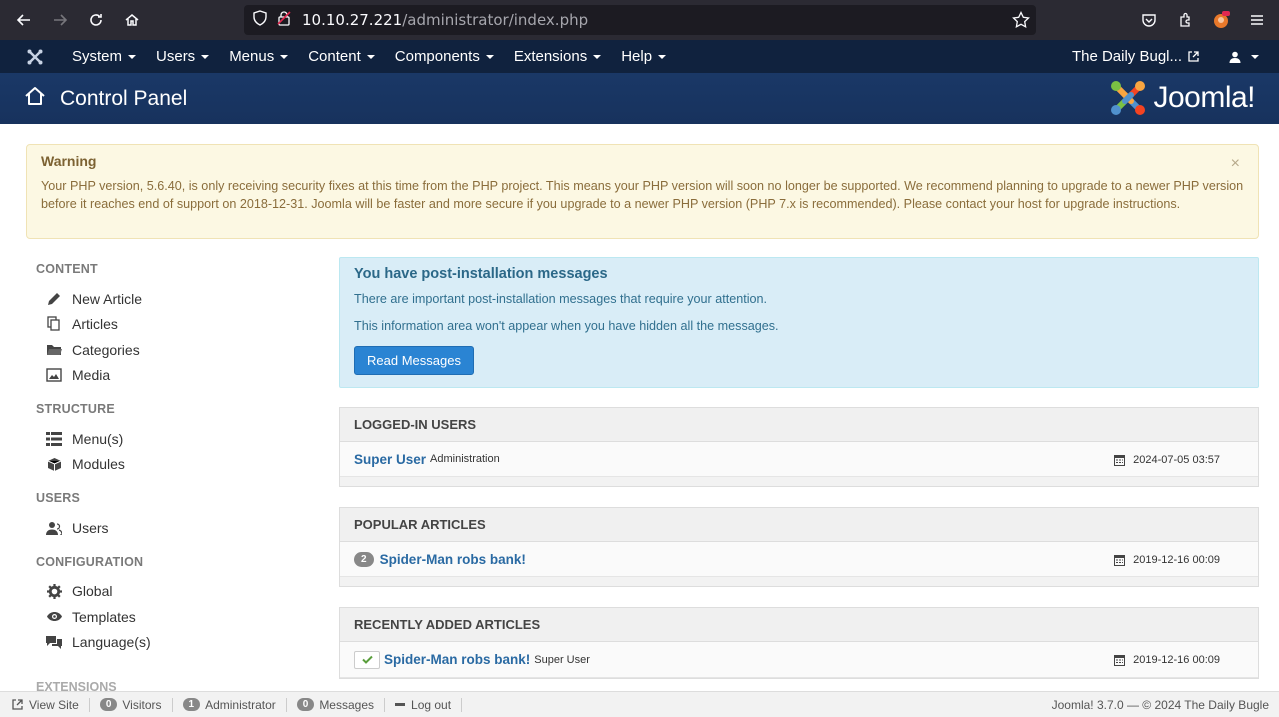  Describe the element at coordinates (799, 625) in the screenshot. I see `panel-heading: RECENTLY ADDED ARTICLES` at that location.